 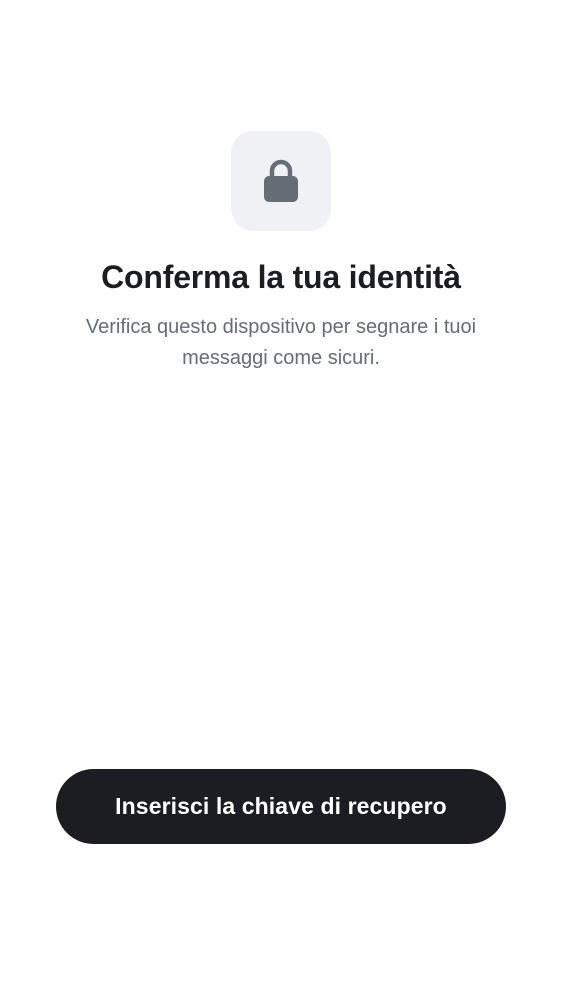 What do you see at coordinates (281, 277) in the screenshot?
I see `page-title: Conferma la tua identità` at bounding box center [281, 277].